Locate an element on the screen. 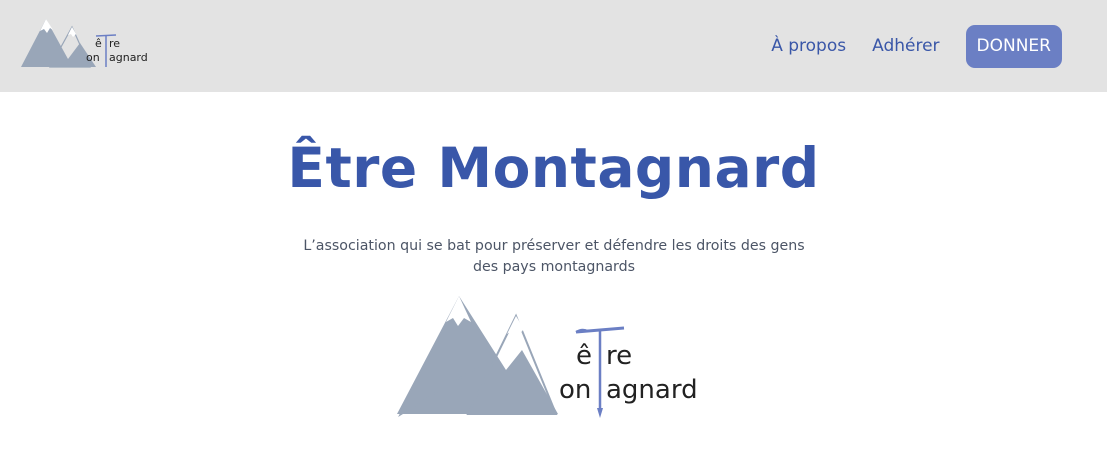 This screenshot has height=451, width=1107. site-logo: ê re on agnard is located at coordinates (87, 43).